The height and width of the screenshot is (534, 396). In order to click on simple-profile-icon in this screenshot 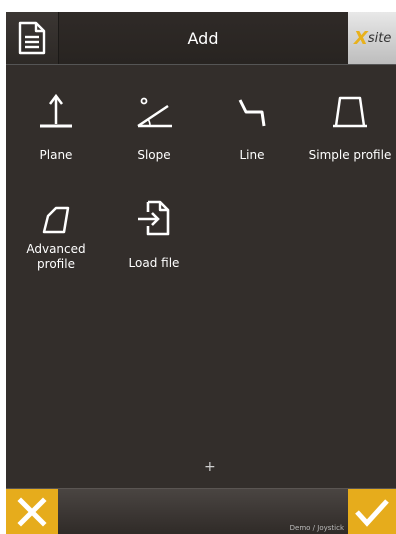, I will do `click(350, 112)`.